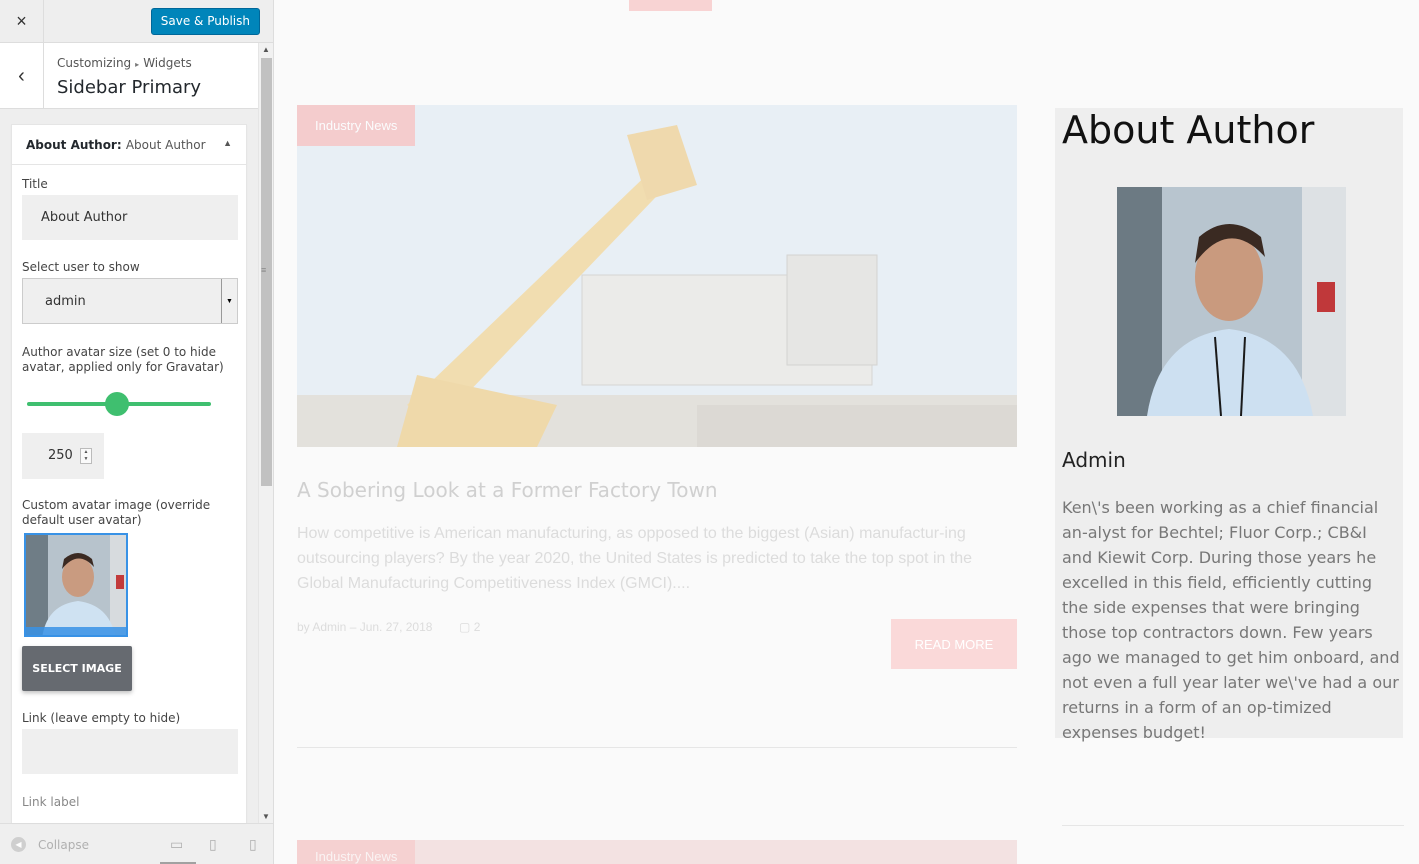  I want to click on avatar-size-slider-handle, so click(117, 404).